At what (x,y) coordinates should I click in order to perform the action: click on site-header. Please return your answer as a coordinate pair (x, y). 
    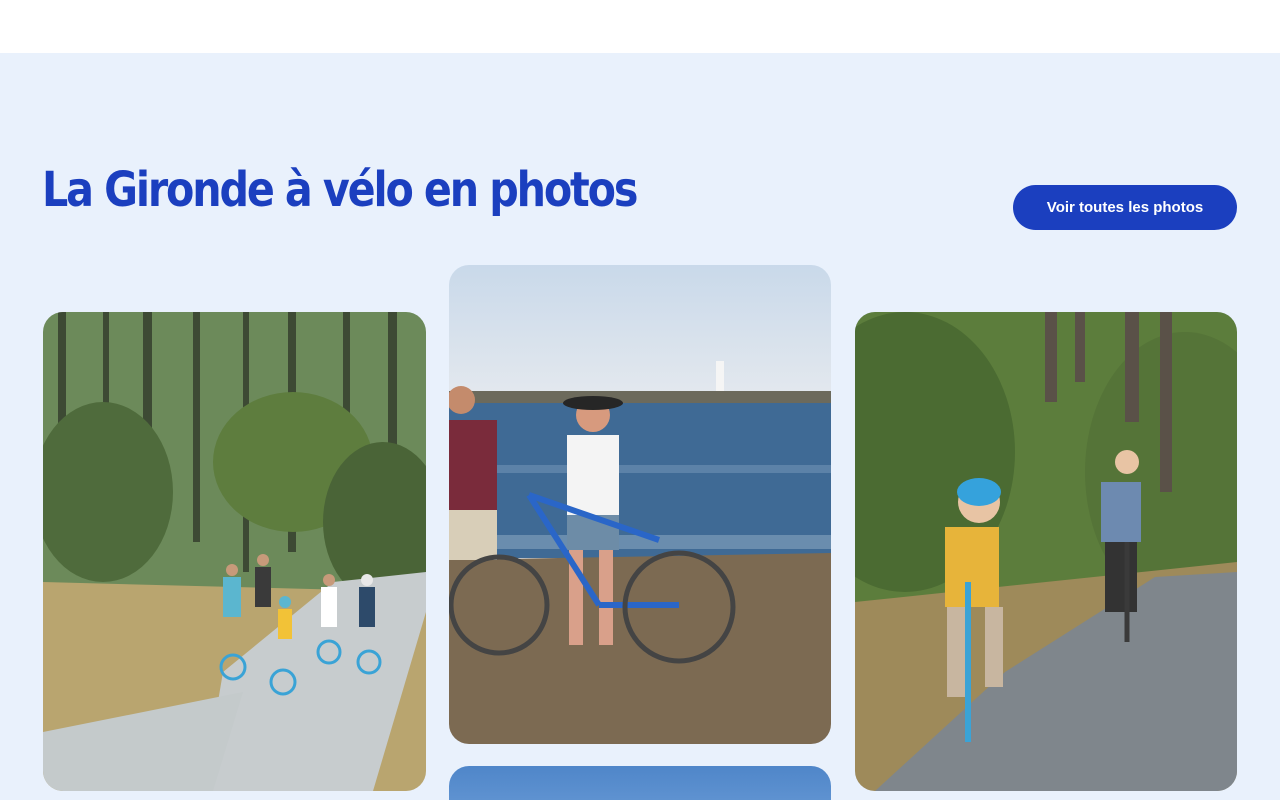
    Looking at the image, I should click on (640, 26).